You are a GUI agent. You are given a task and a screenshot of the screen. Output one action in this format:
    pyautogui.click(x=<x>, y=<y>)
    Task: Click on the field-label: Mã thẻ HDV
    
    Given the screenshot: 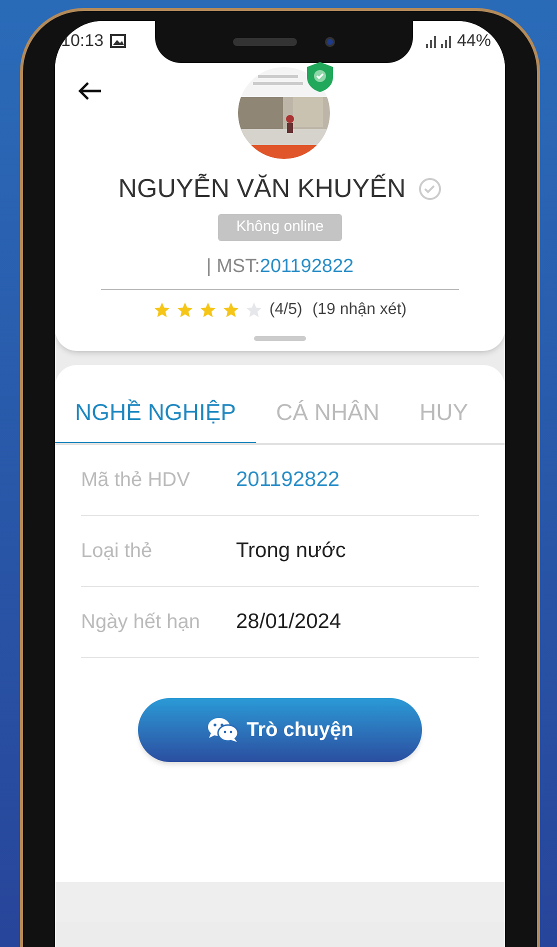 What is the action you would take?
    pyautogui.click(x=136, y=480)
    